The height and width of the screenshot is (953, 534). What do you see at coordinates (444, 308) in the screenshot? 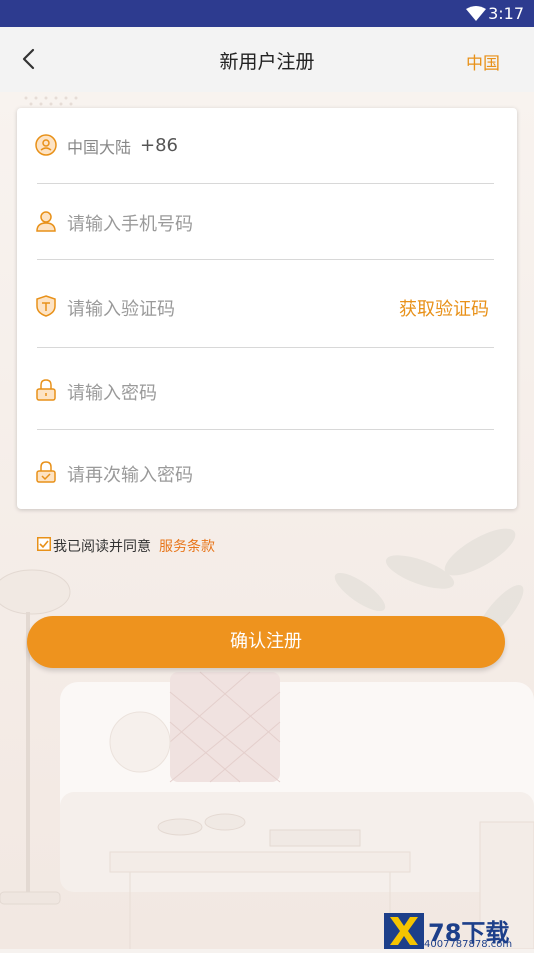
I see `get-code-button: 获取验证码` at bounding box center [444, 308].